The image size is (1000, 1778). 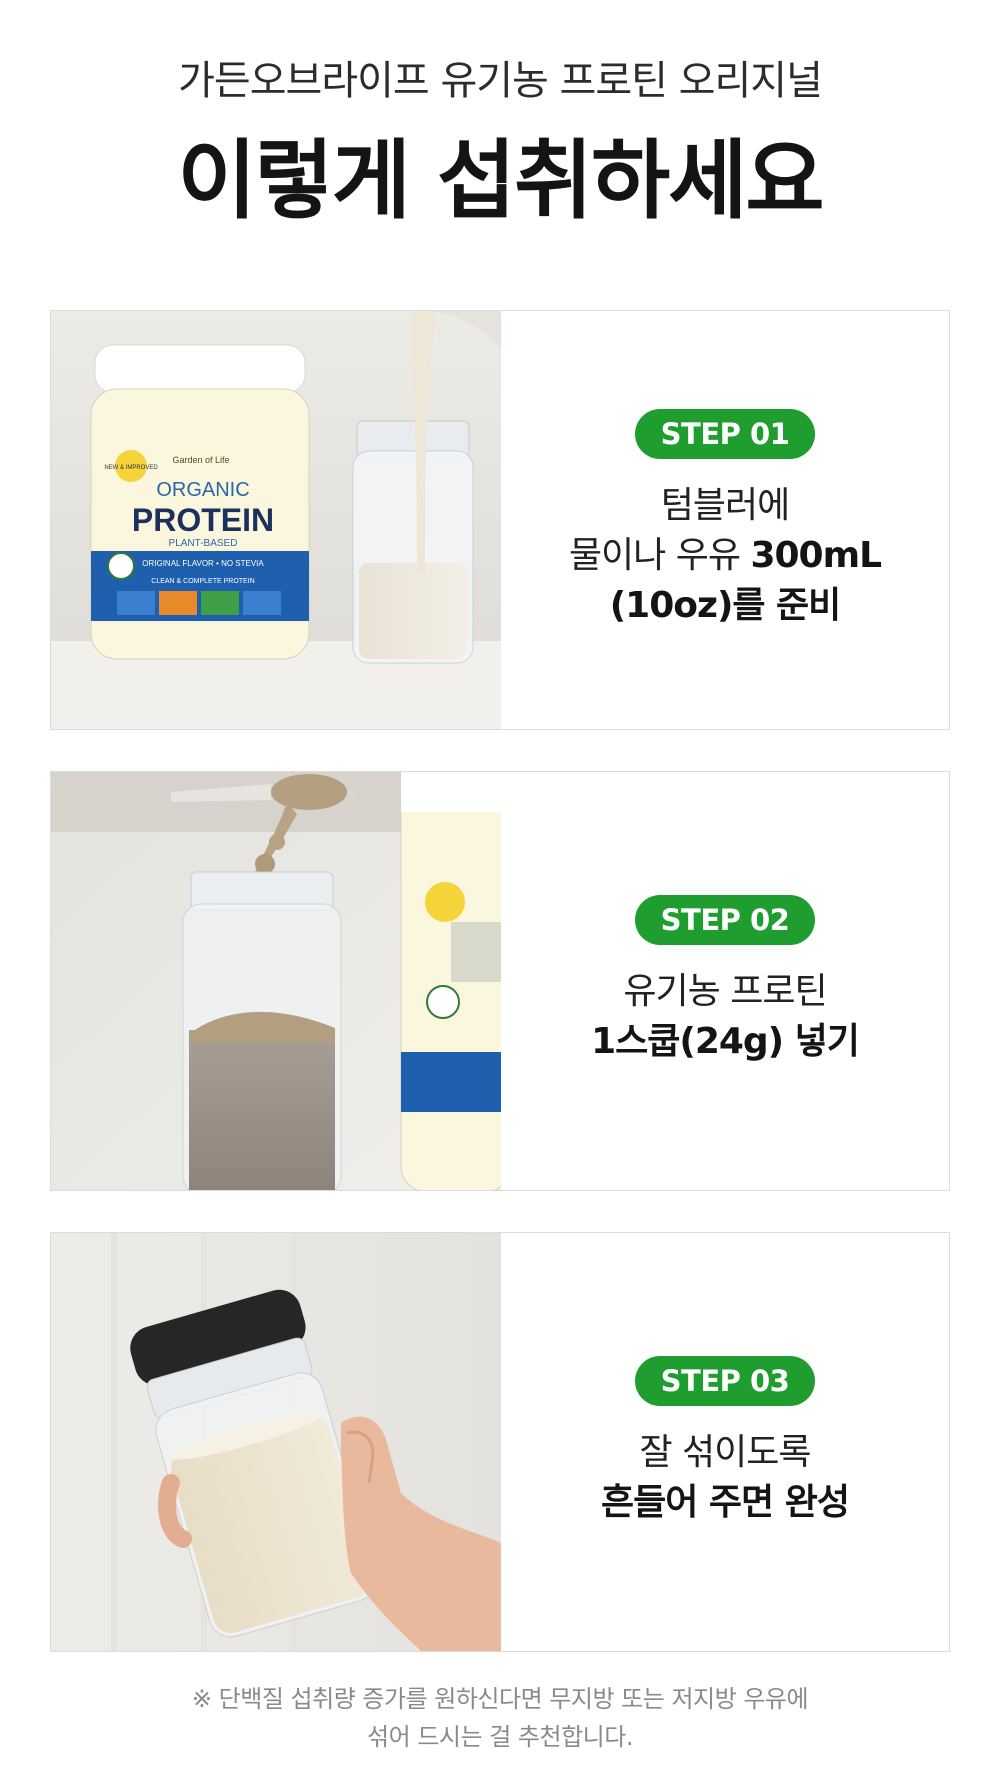 What do you see at coordinates (725, 1381) in the screenshot?
I see `step-3-badge: STEP 03` at bounding box center [725, 1381].